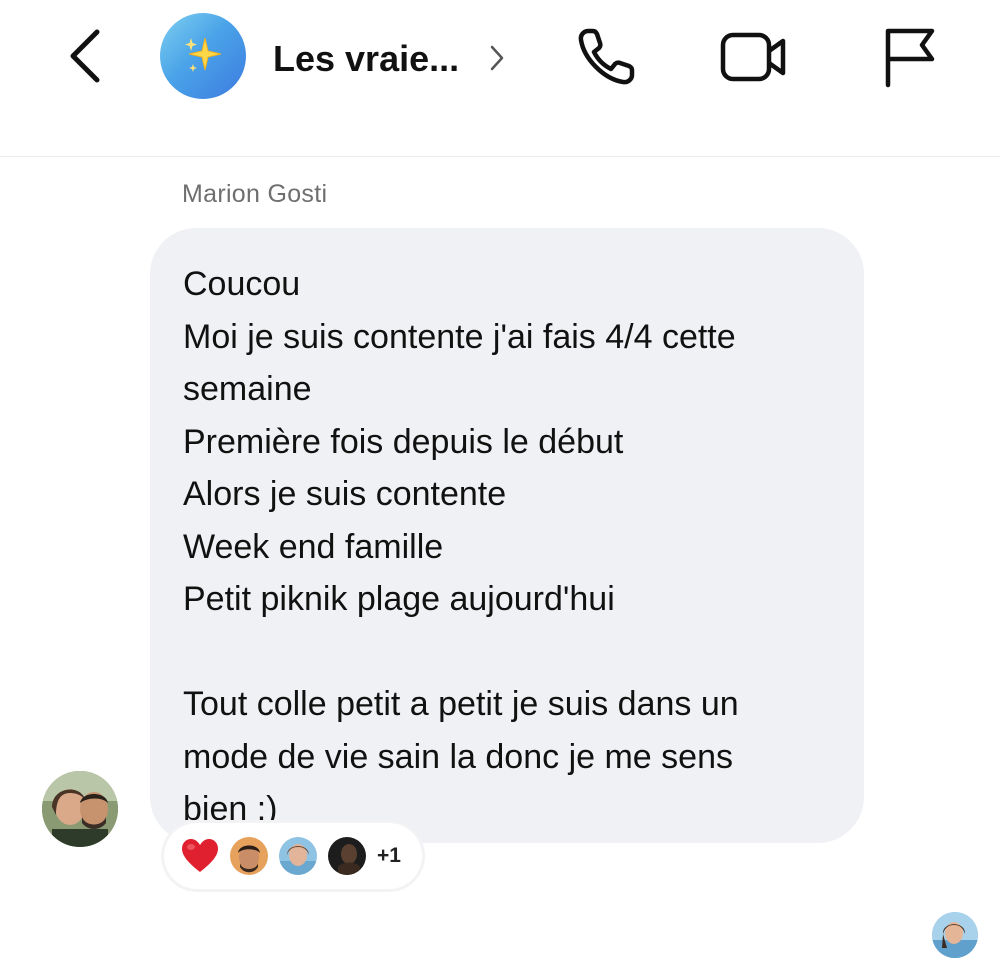 Image resolution: width=1000 pixels, height=958 pixels. Describe the element at coordinates (389, 855) in the screenshot. I see `reactions-more-count: +1` at that location.